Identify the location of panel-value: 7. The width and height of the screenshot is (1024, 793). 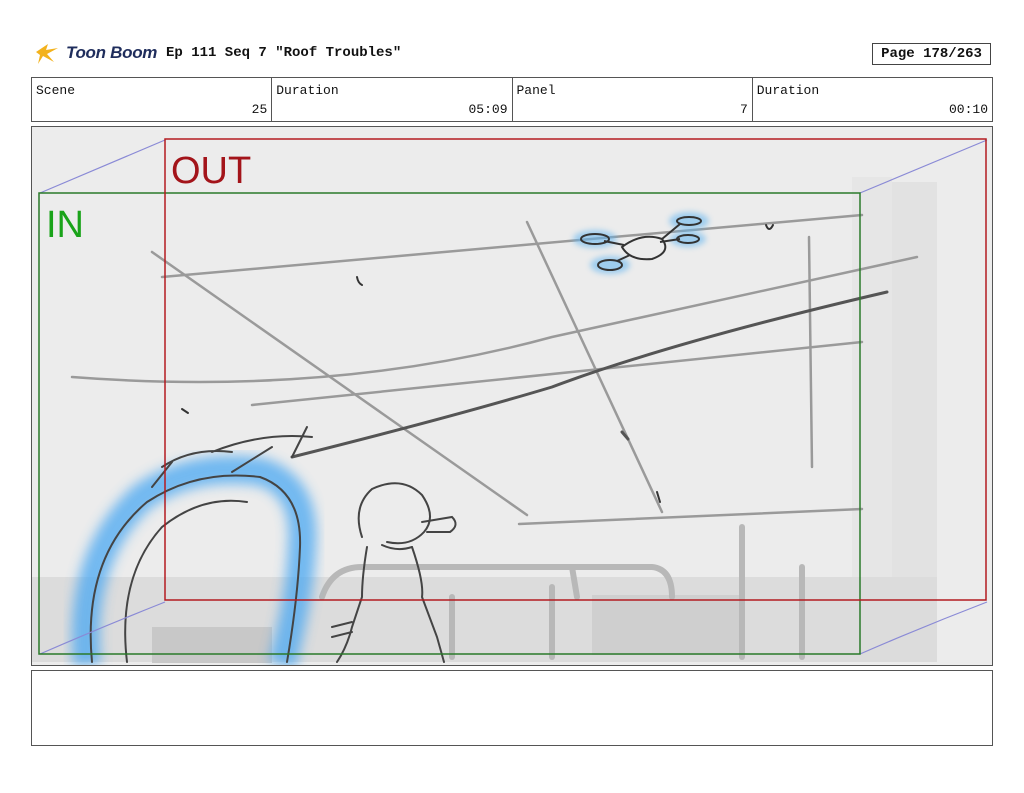
(743, 109).